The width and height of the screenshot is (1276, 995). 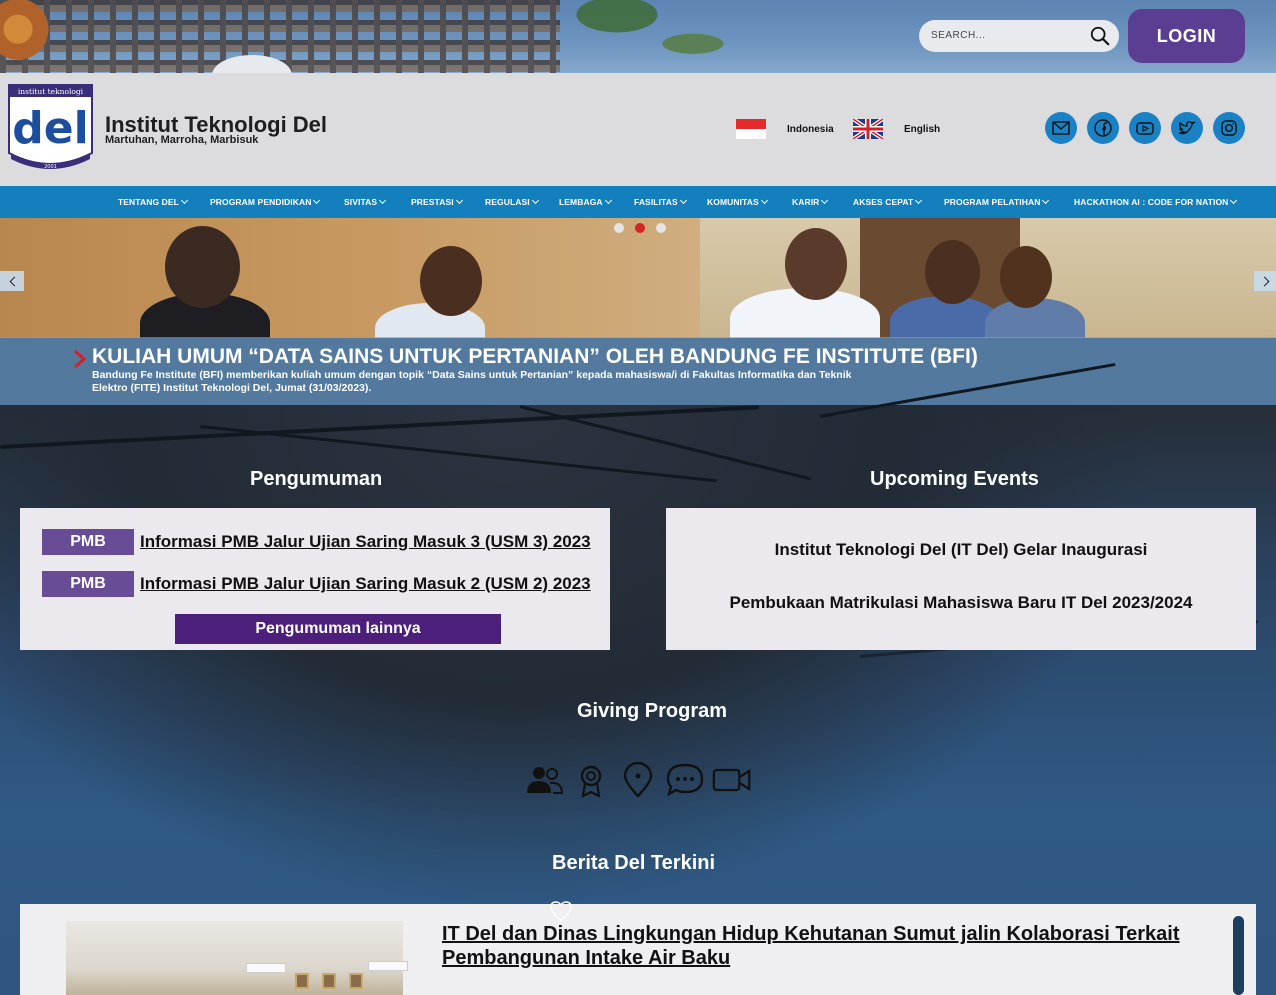 What do you see at coordinates (432, 202) in the screenshot?
I see `nav-label: PRESTASI` at bounding box center [432, 202].